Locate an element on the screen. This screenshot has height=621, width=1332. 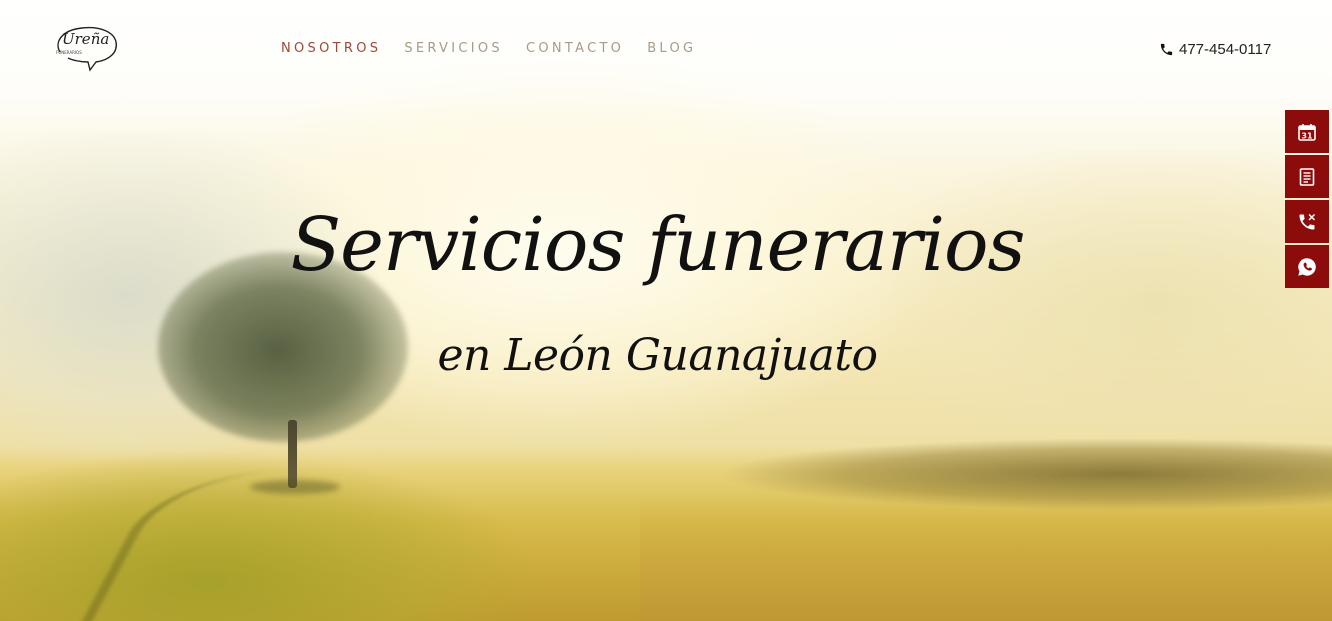
phone-number: 477-454-0117 is located at coordinates (1225, 49).